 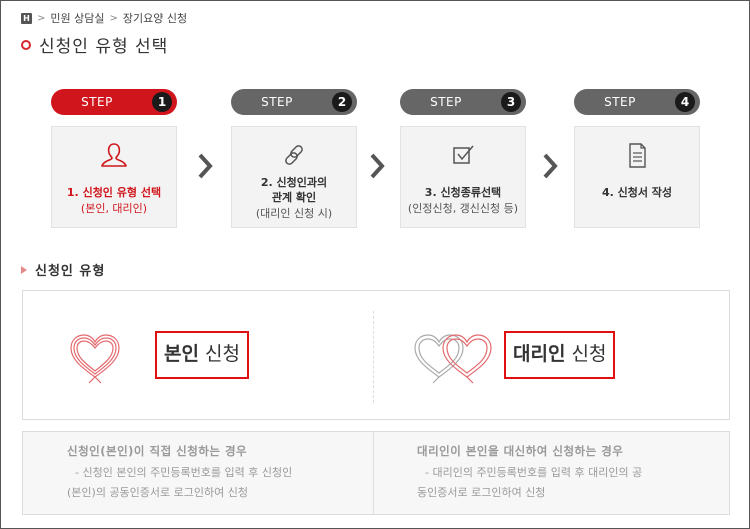 I want to click on step-2-title-line1: 2. 신청인과의, so click(x=294, y=182).